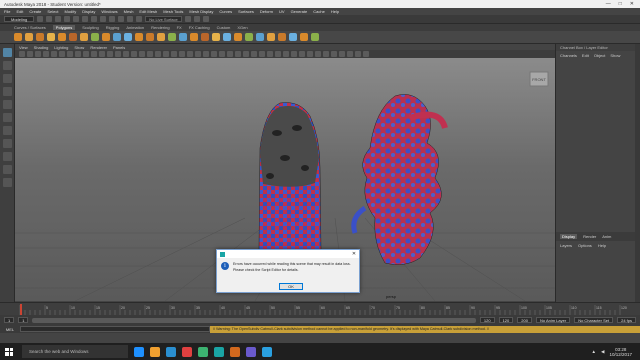  I want to click on menu-surfaces: Surfaces, so click(246, 11).